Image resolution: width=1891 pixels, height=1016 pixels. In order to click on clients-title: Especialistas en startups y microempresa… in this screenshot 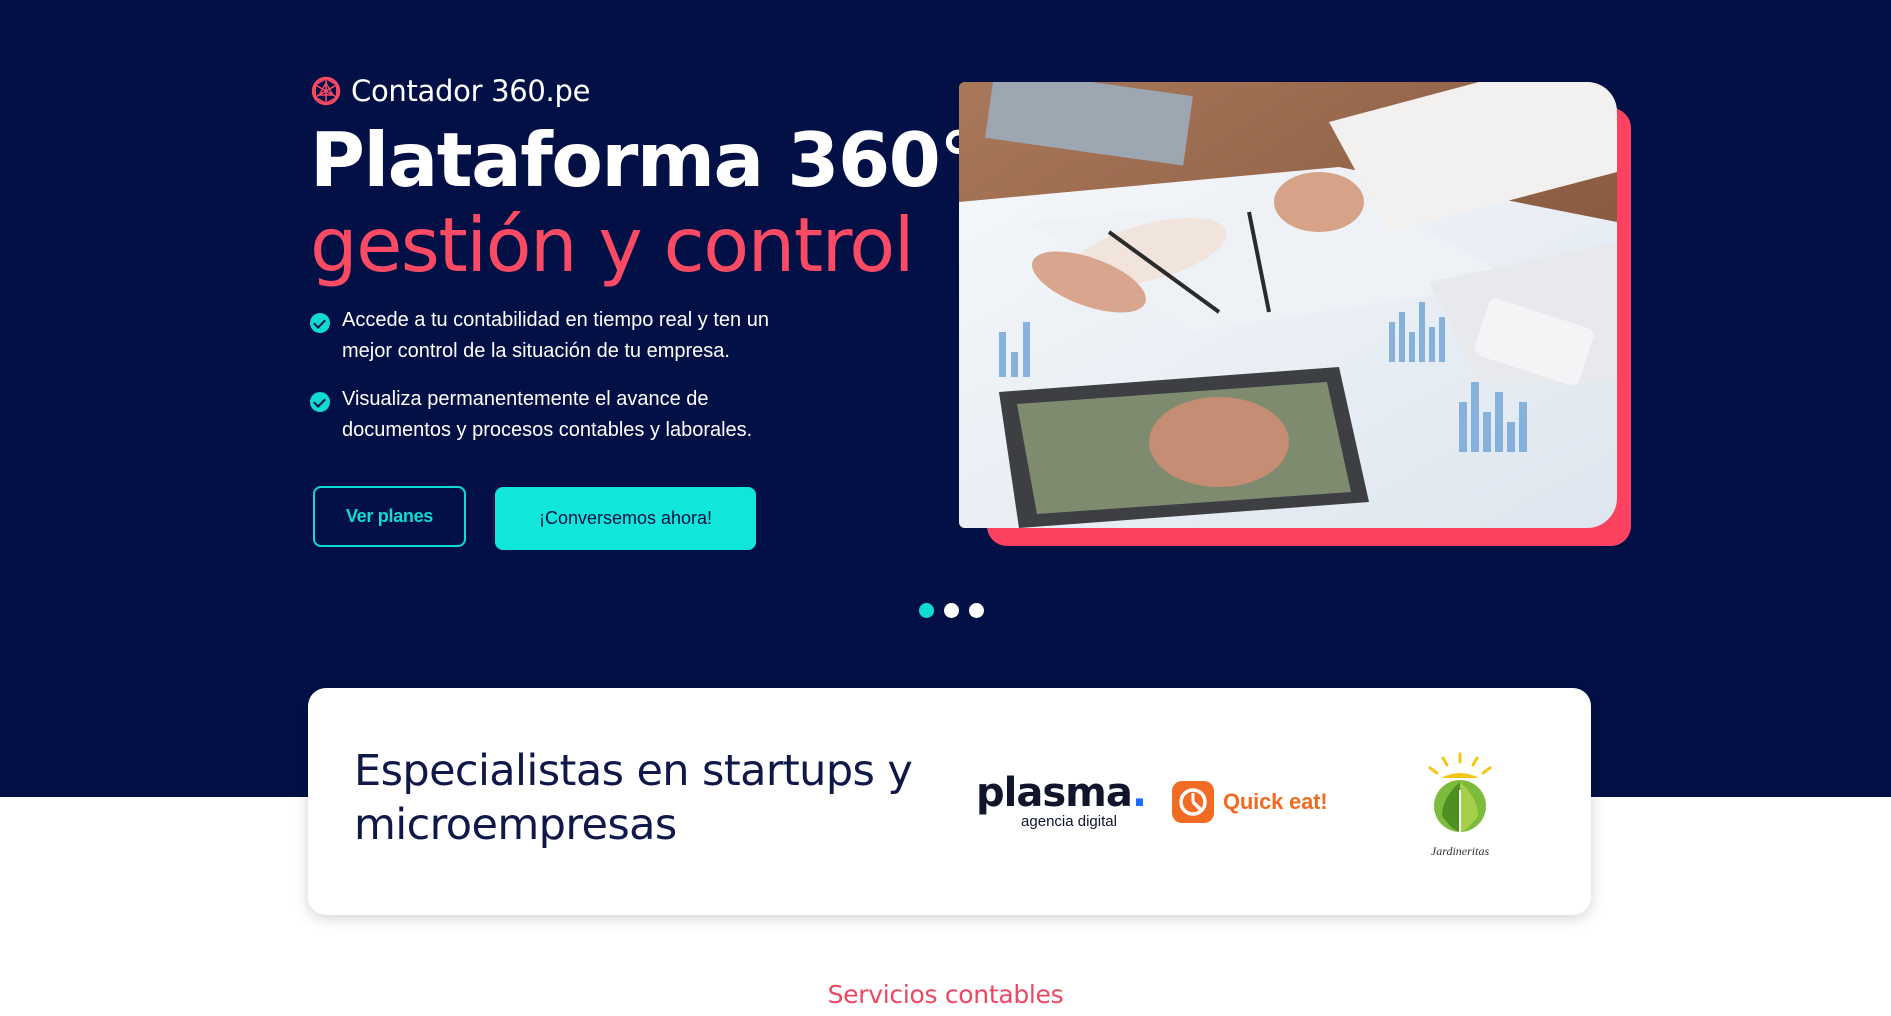, I will do `click(633, 798)`.